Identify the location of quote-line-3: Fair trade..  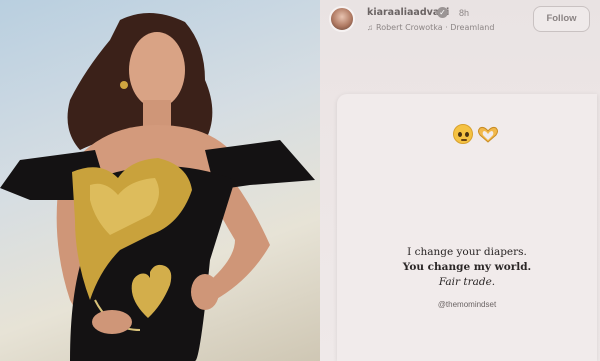
(467, 282).